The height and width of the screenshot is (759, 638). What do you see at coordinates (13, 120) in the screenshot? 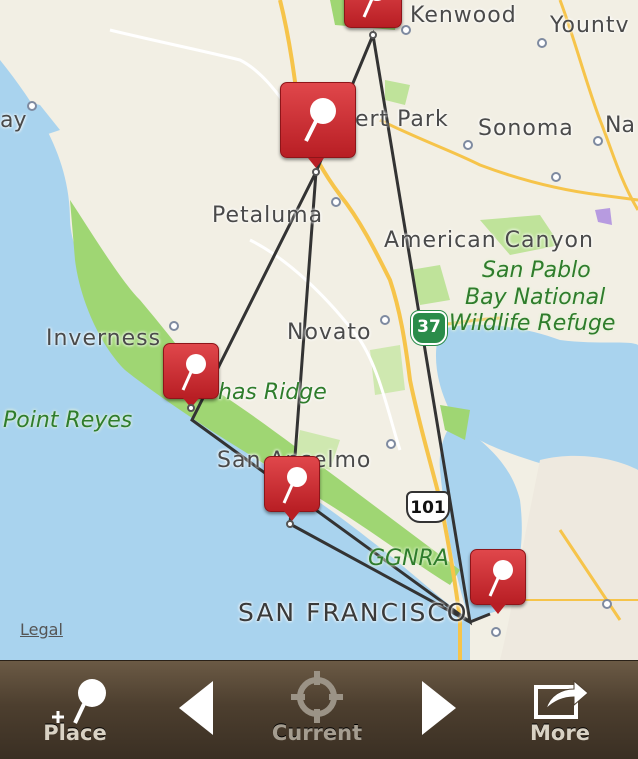
I see `place-label-left-edge: ay` at bounding box center [13, 120].